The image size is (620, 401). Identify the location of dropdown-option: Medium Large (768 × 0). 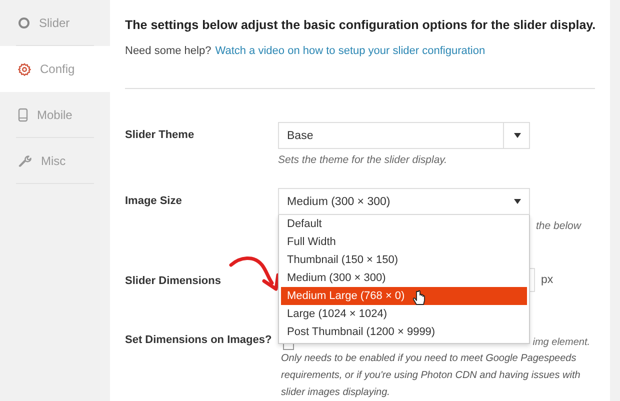
(404, 296).